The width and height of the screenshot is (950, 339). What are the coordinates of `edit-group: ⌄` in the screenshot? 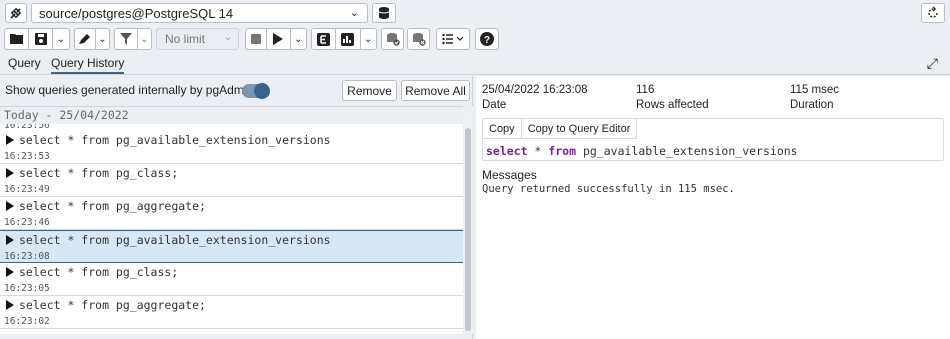 It's located at (92, 39).